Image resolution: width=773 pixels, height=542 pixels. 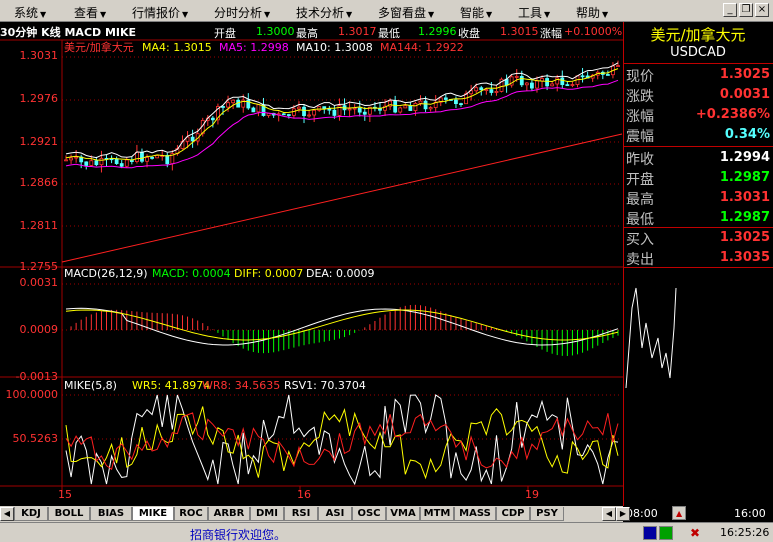 What do you see at coordinates (153, 514) in the screenshot?
I see `tab-mike: MIKE` at bounding box center [153, 514].